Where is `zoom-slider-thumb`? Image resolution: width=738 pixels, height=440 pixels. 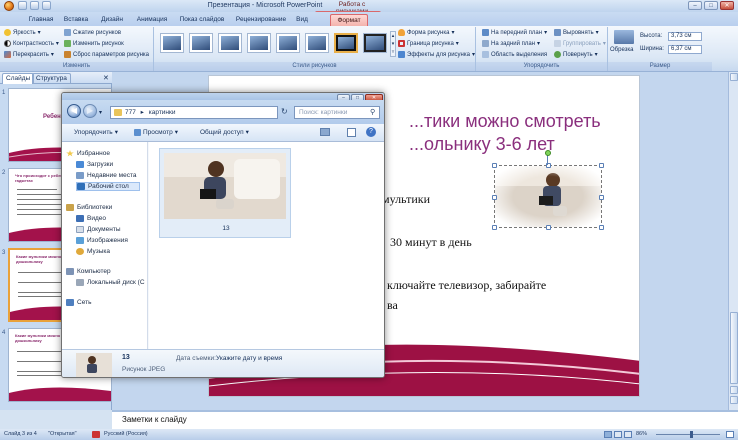
zoom-slider-thumb is located at coordinates (691, 434).